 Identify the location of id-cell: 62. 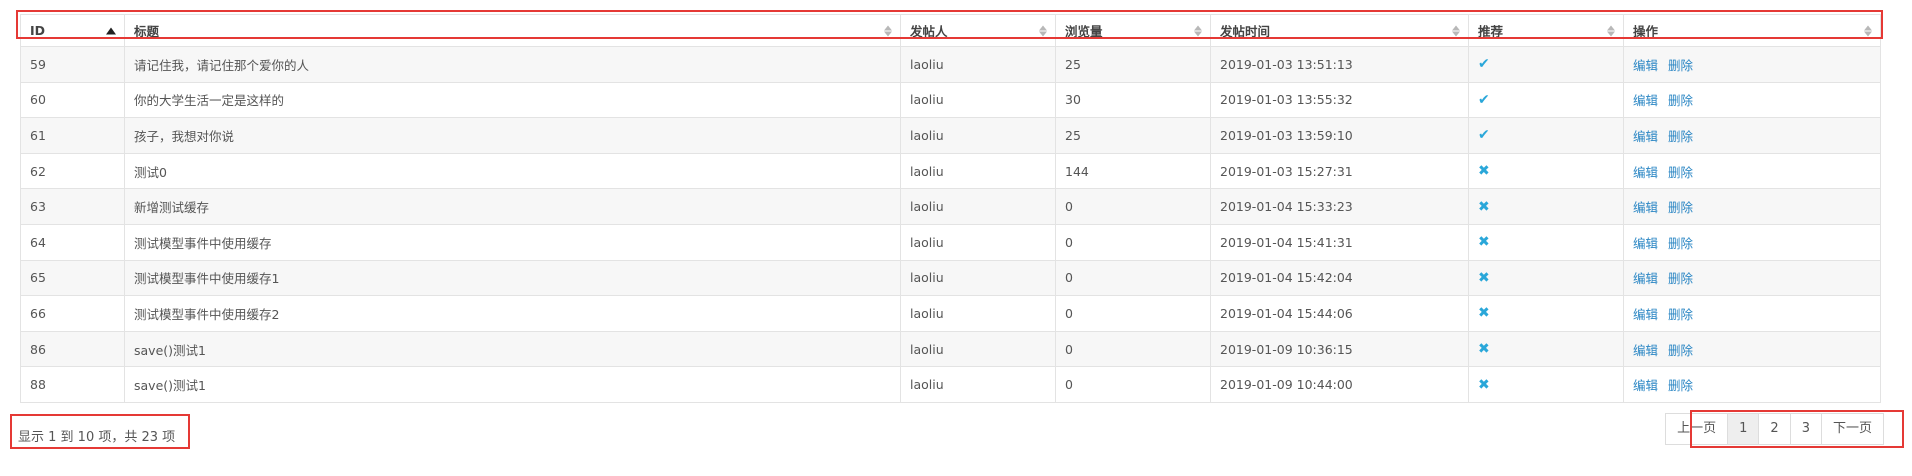
(72, 171).